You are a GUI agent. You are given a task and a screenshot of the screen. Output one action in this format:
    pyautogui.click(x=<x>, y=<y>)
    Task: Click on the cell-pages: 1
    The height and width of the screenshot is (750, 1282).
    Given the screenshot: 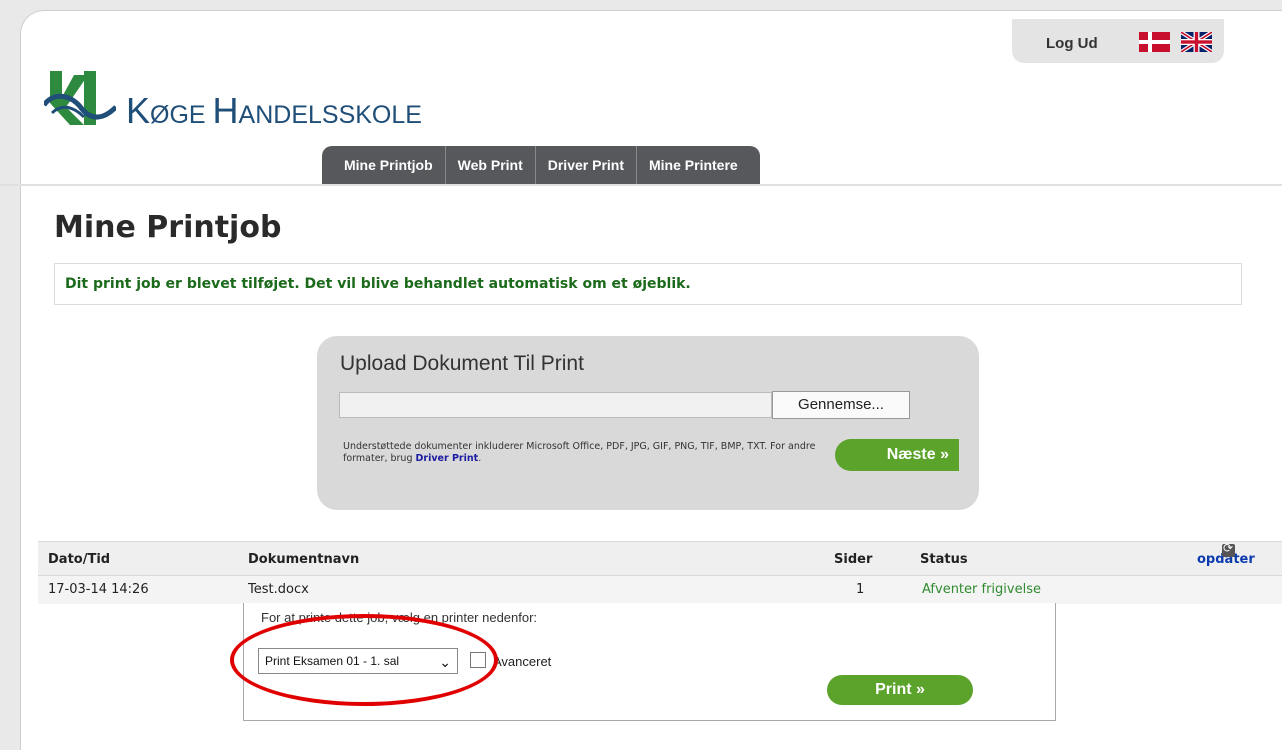 What is the action you would take?
    pyautogui.click(x=860, y=589)
    